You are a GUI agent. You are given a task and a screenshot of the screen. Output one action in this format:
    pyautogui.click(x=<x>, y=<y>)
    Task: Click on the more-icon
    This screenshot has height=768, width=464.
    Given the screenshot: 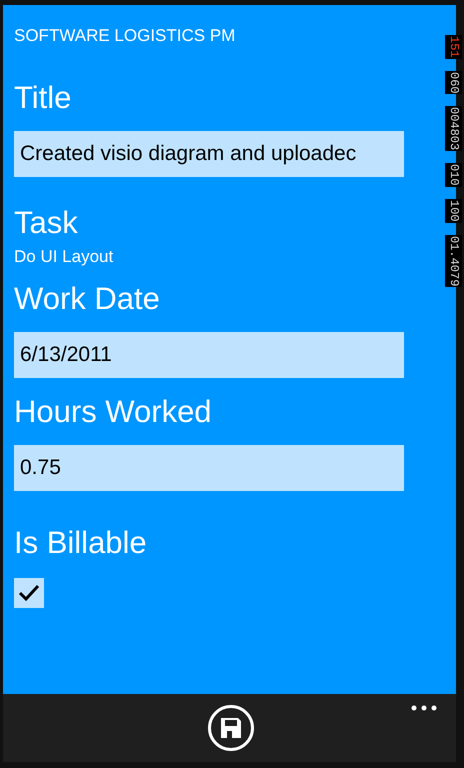 What is the action you would take?
    pyautogui.click(x=424, y=708)
    